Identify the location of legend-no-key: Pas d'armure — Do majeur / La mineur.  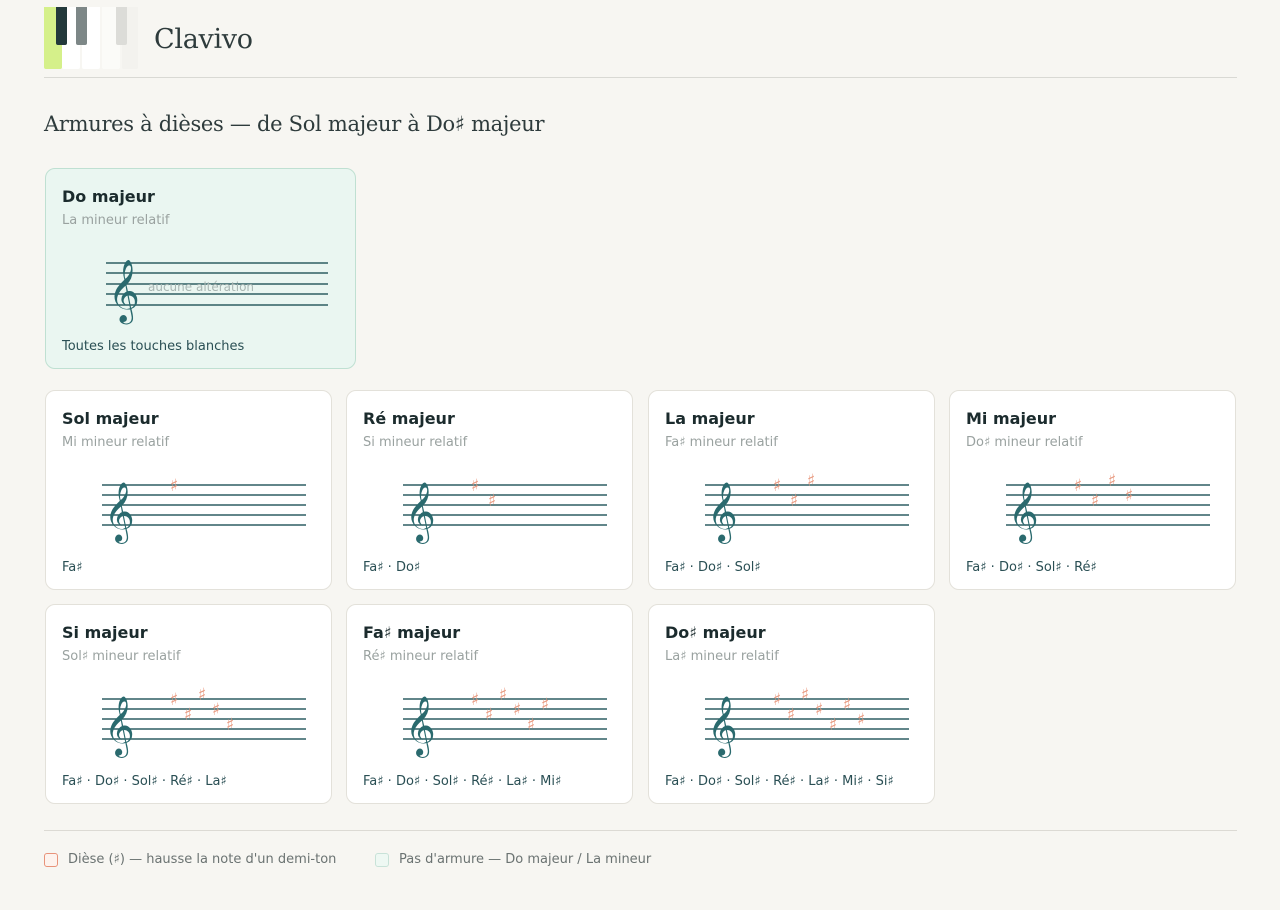
(513, 859).